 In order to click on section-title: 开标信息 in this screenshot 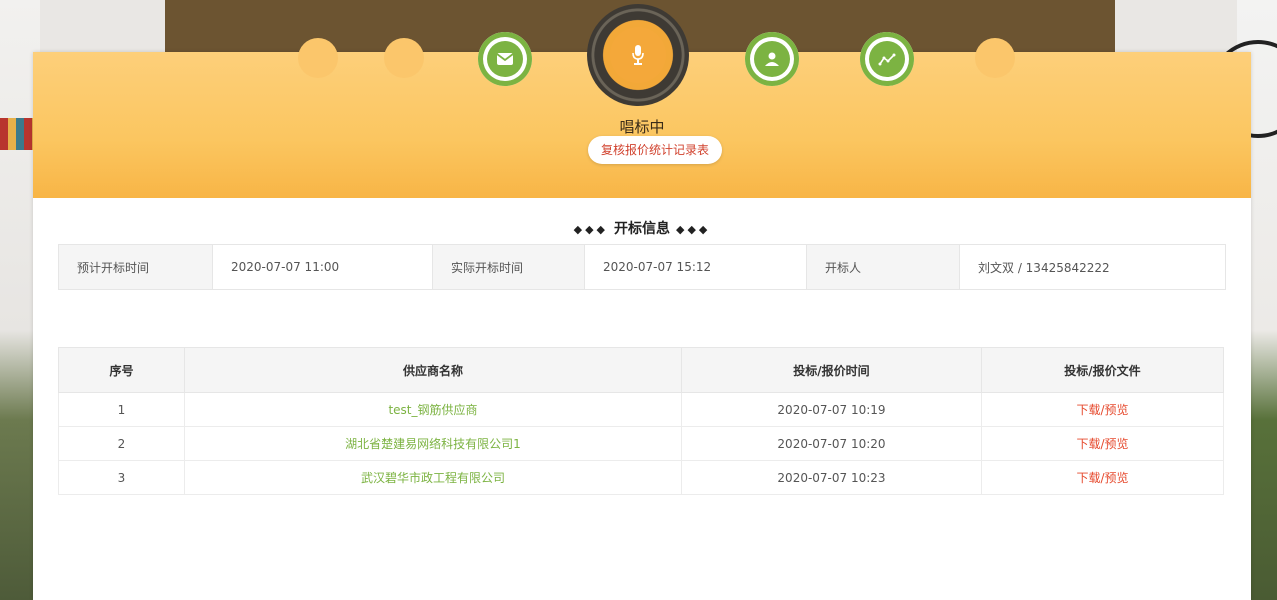, I will do `click(642, 229)`.